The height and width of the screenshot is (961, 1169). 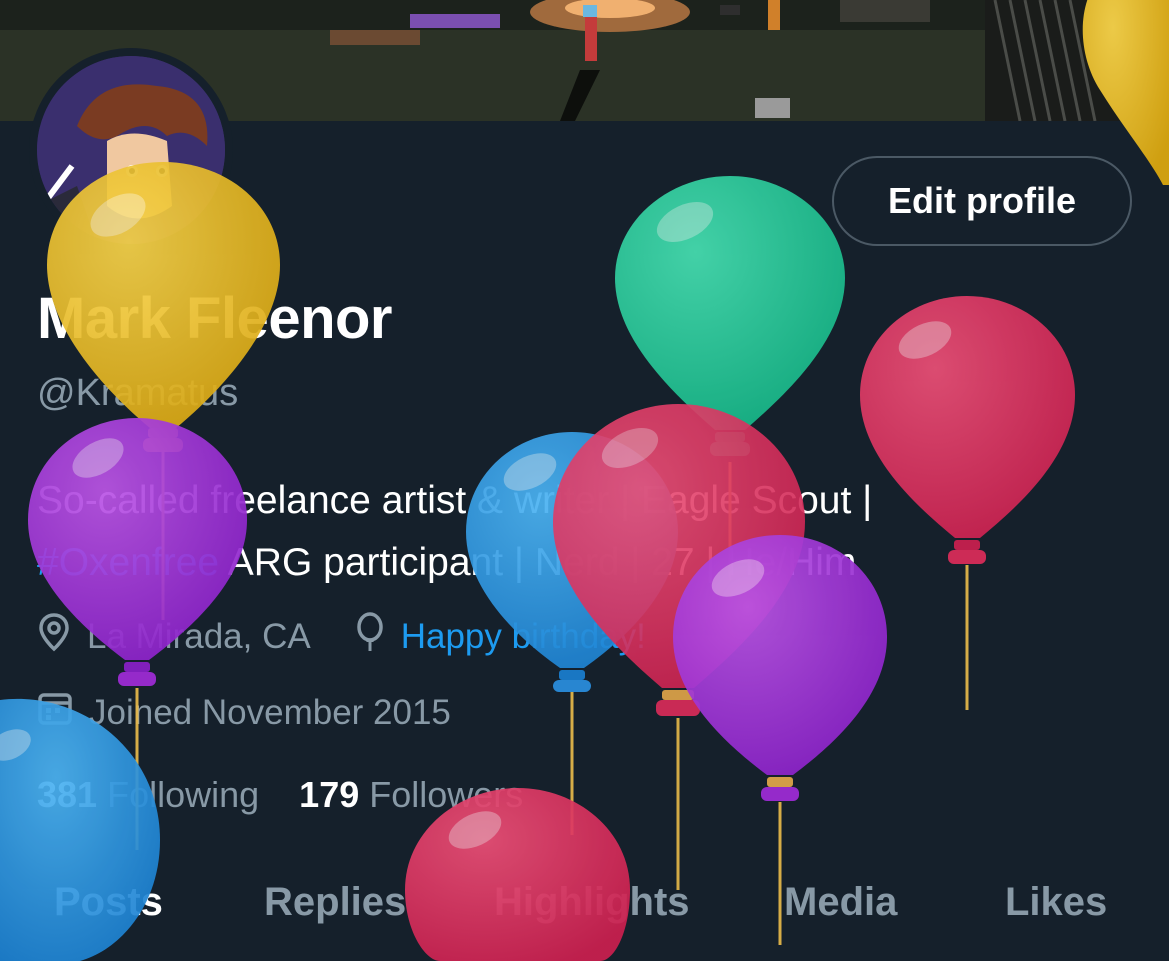 I want to click on profile-handle: @Kramatus, so click(x=138, y=393).